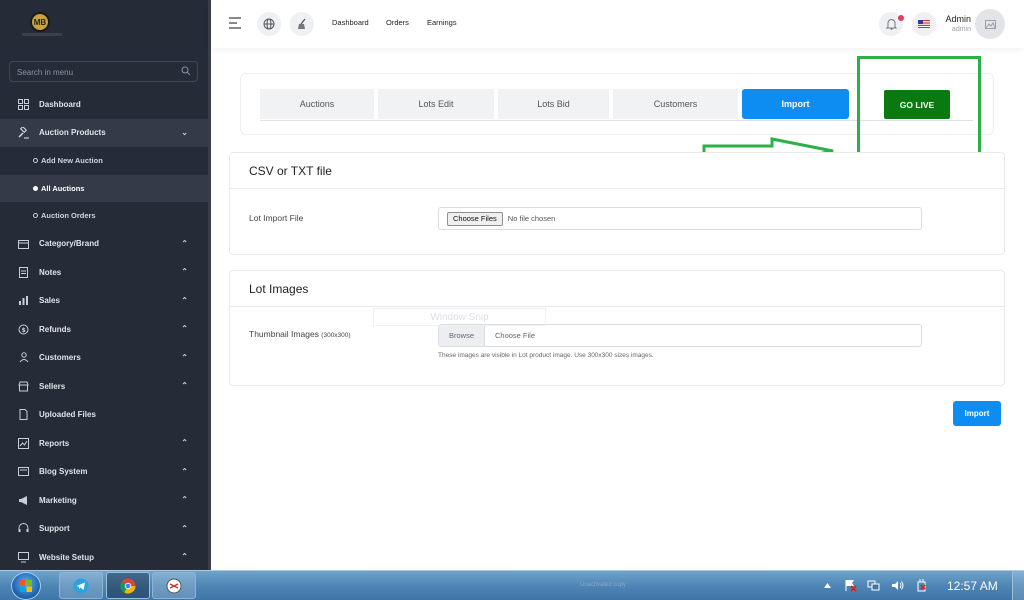  I want to click on header-link-earnings: Earnings, so click(442, 22).